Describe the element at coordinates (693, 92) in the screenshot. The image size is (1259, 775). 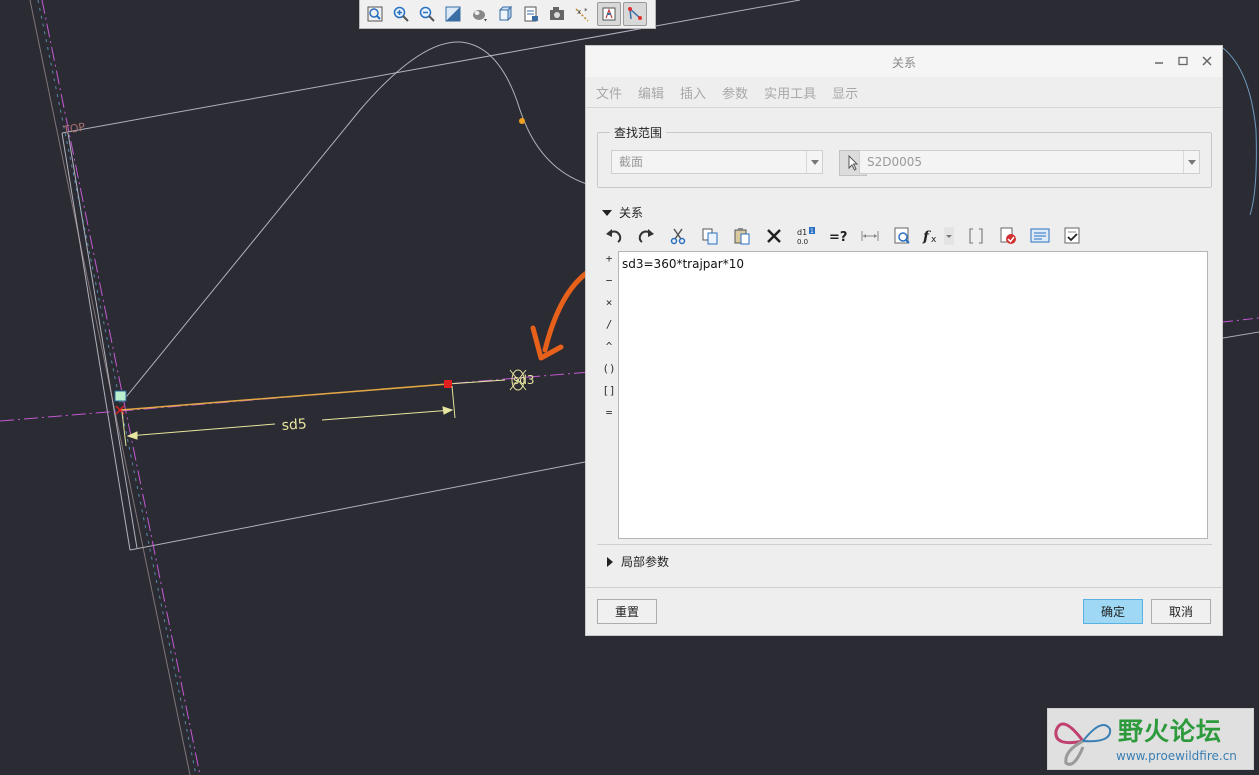
I see `menu-insert: 插入` at that location.